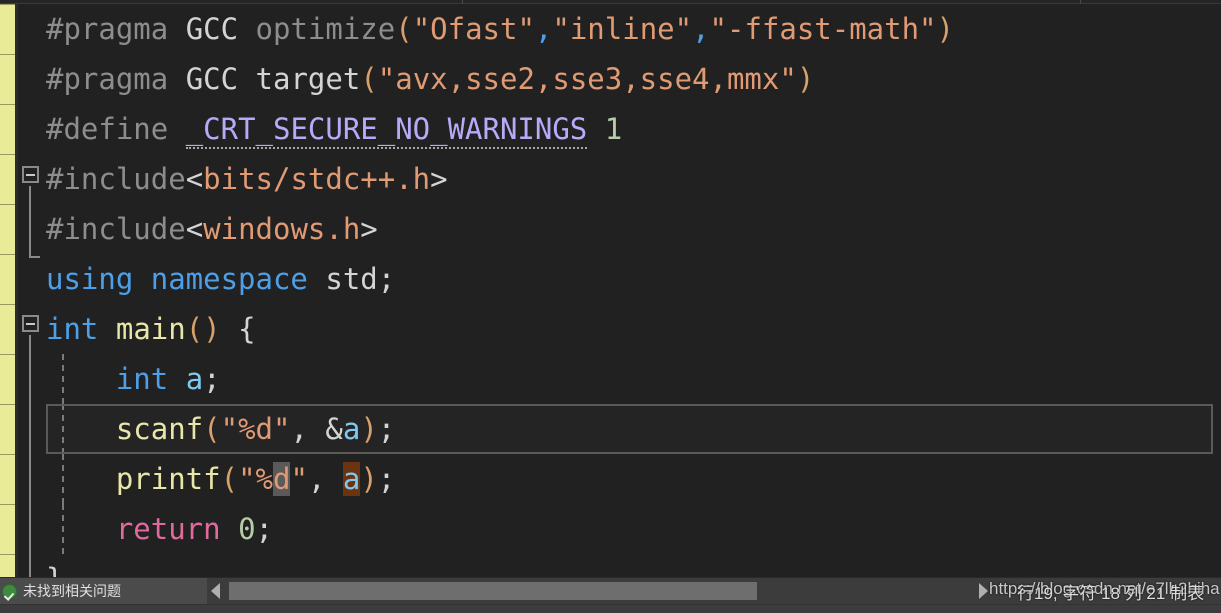 This screenshot has height=613, width=1221. What do you see at coordinates (107, 29) in the screenshot?
I see `code-token: #pragma` at bounding box center [107, 29].